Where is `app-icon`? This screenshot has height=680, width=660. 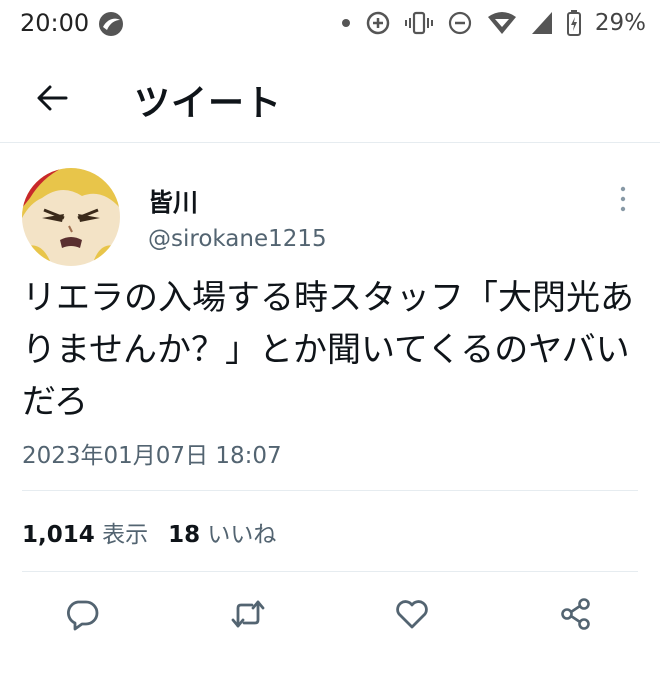
app-icon is located at coordinates (111, 24).